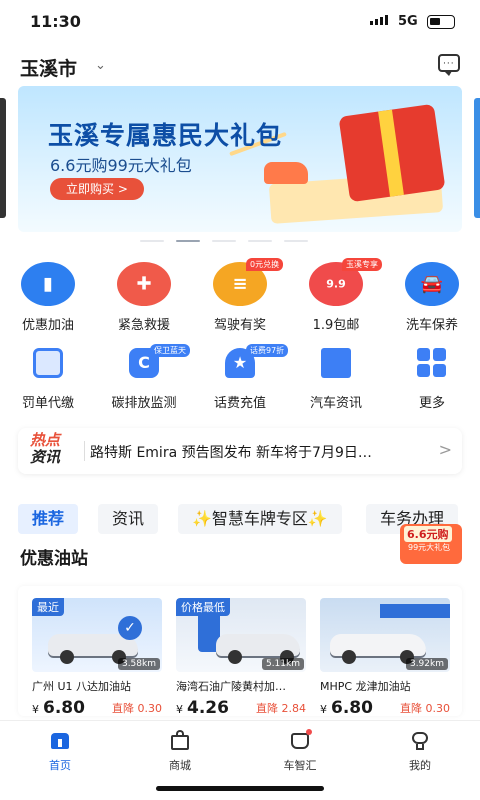 Image resolution: width=480 pixels, height=800 pixels. Describe the element at coordinates (203, 607) in the screenshot. I see `station-badge: 价格最低` at that location.